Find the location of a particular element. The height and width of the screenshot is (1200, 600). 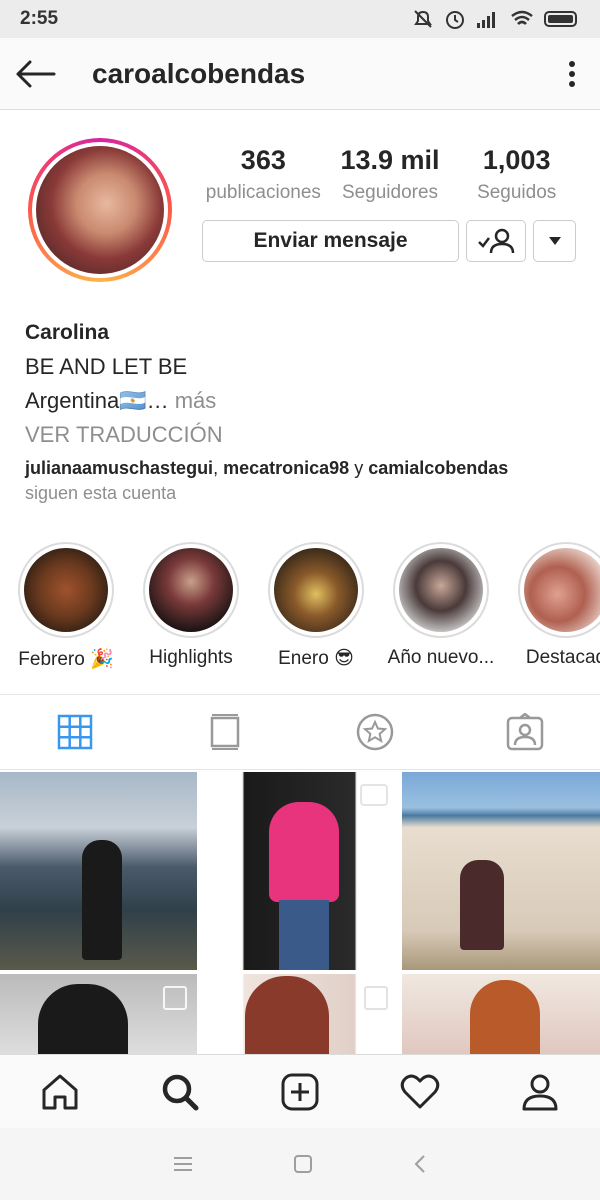

menu-icon is located at coordinates (183, 1164).